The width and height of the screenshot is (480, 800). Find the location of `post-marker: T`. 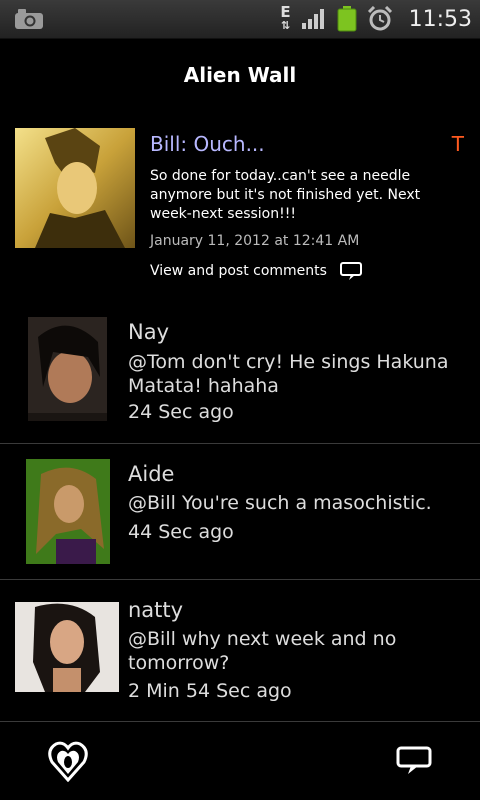

post-marker: T is located at coordinates (457, 144).